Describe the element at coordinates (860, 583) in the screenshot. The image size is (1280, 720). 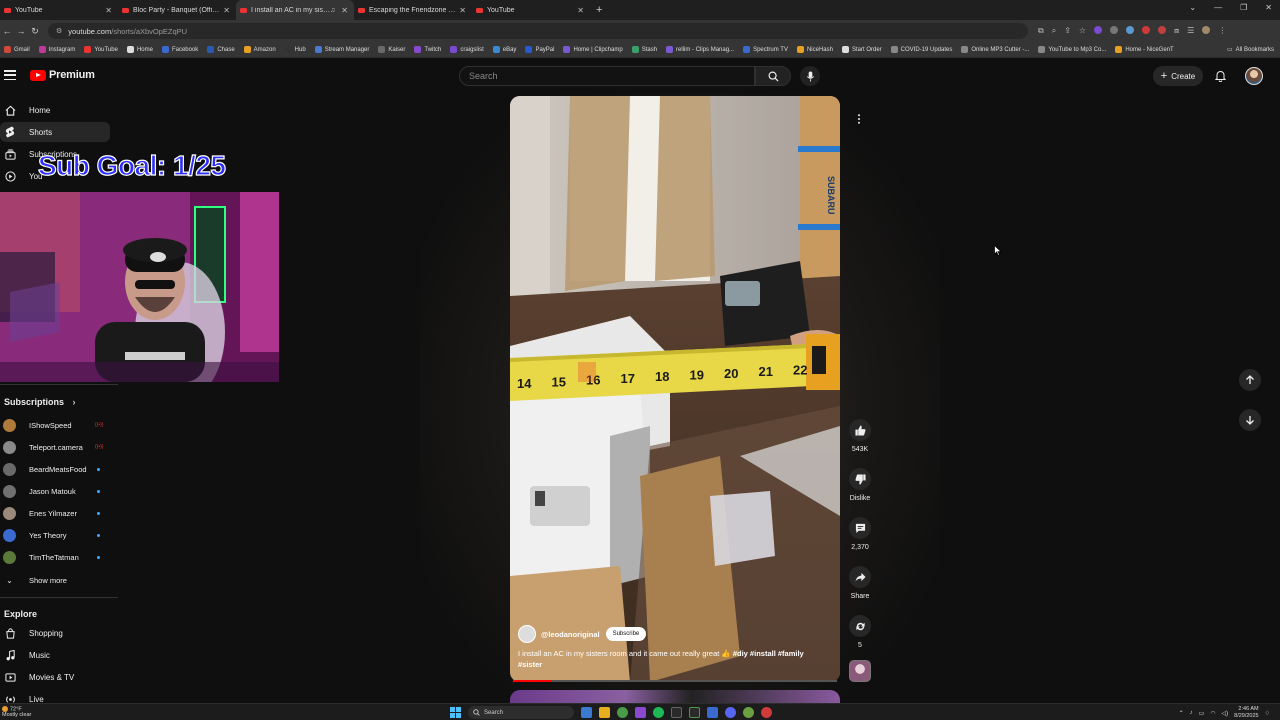
I see `share-button: Share` at that location.